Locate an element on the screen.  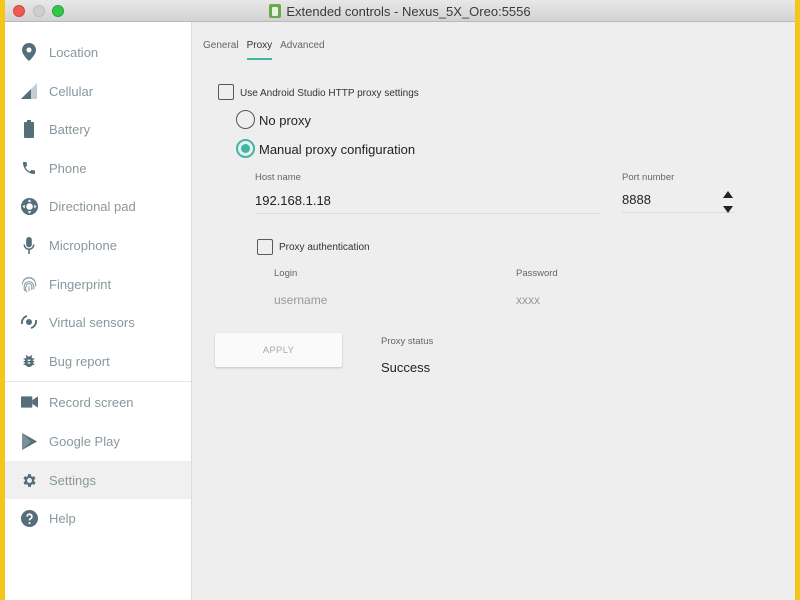
port-number-input is located at coordinates (678, 200).